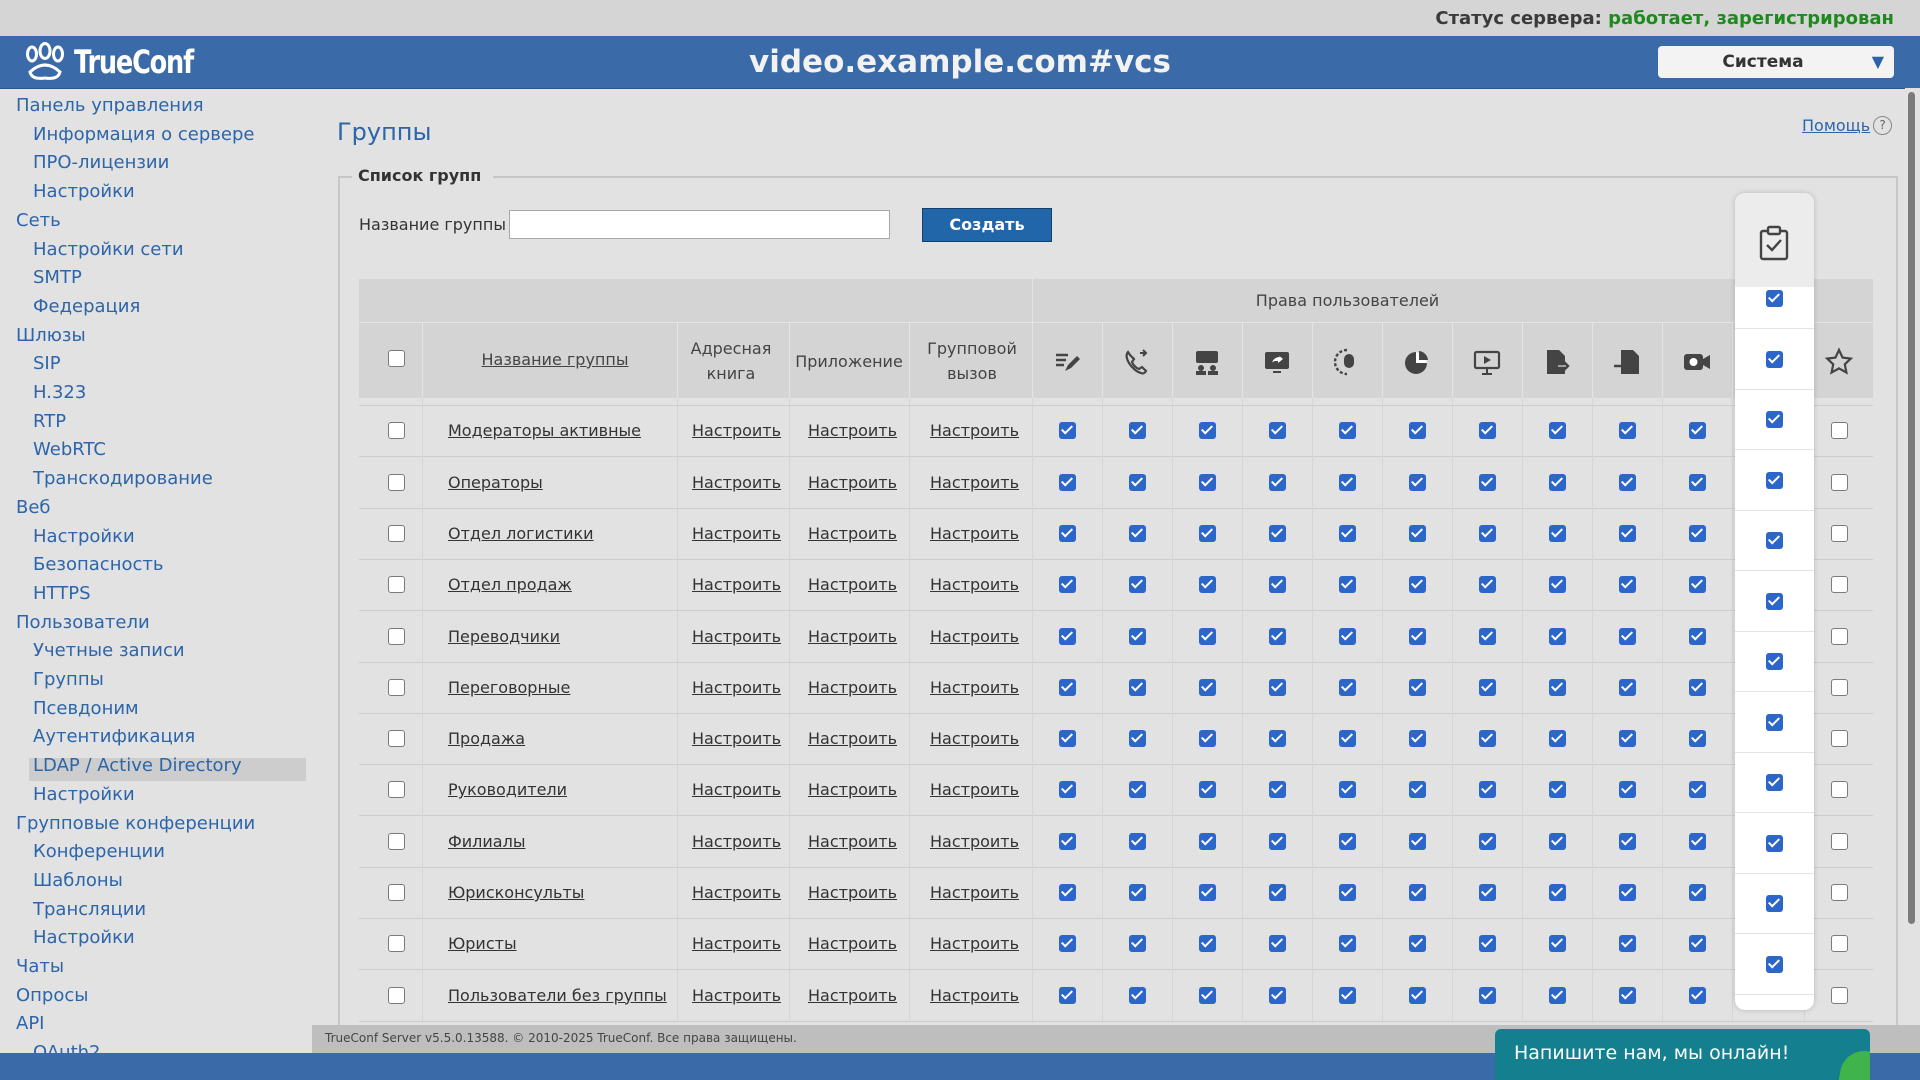 The image size is (1920, 1080). Describe the element at coordinates (108, 249) in the screenshot. I see `sidebar-item: Настройки сети` at that location.